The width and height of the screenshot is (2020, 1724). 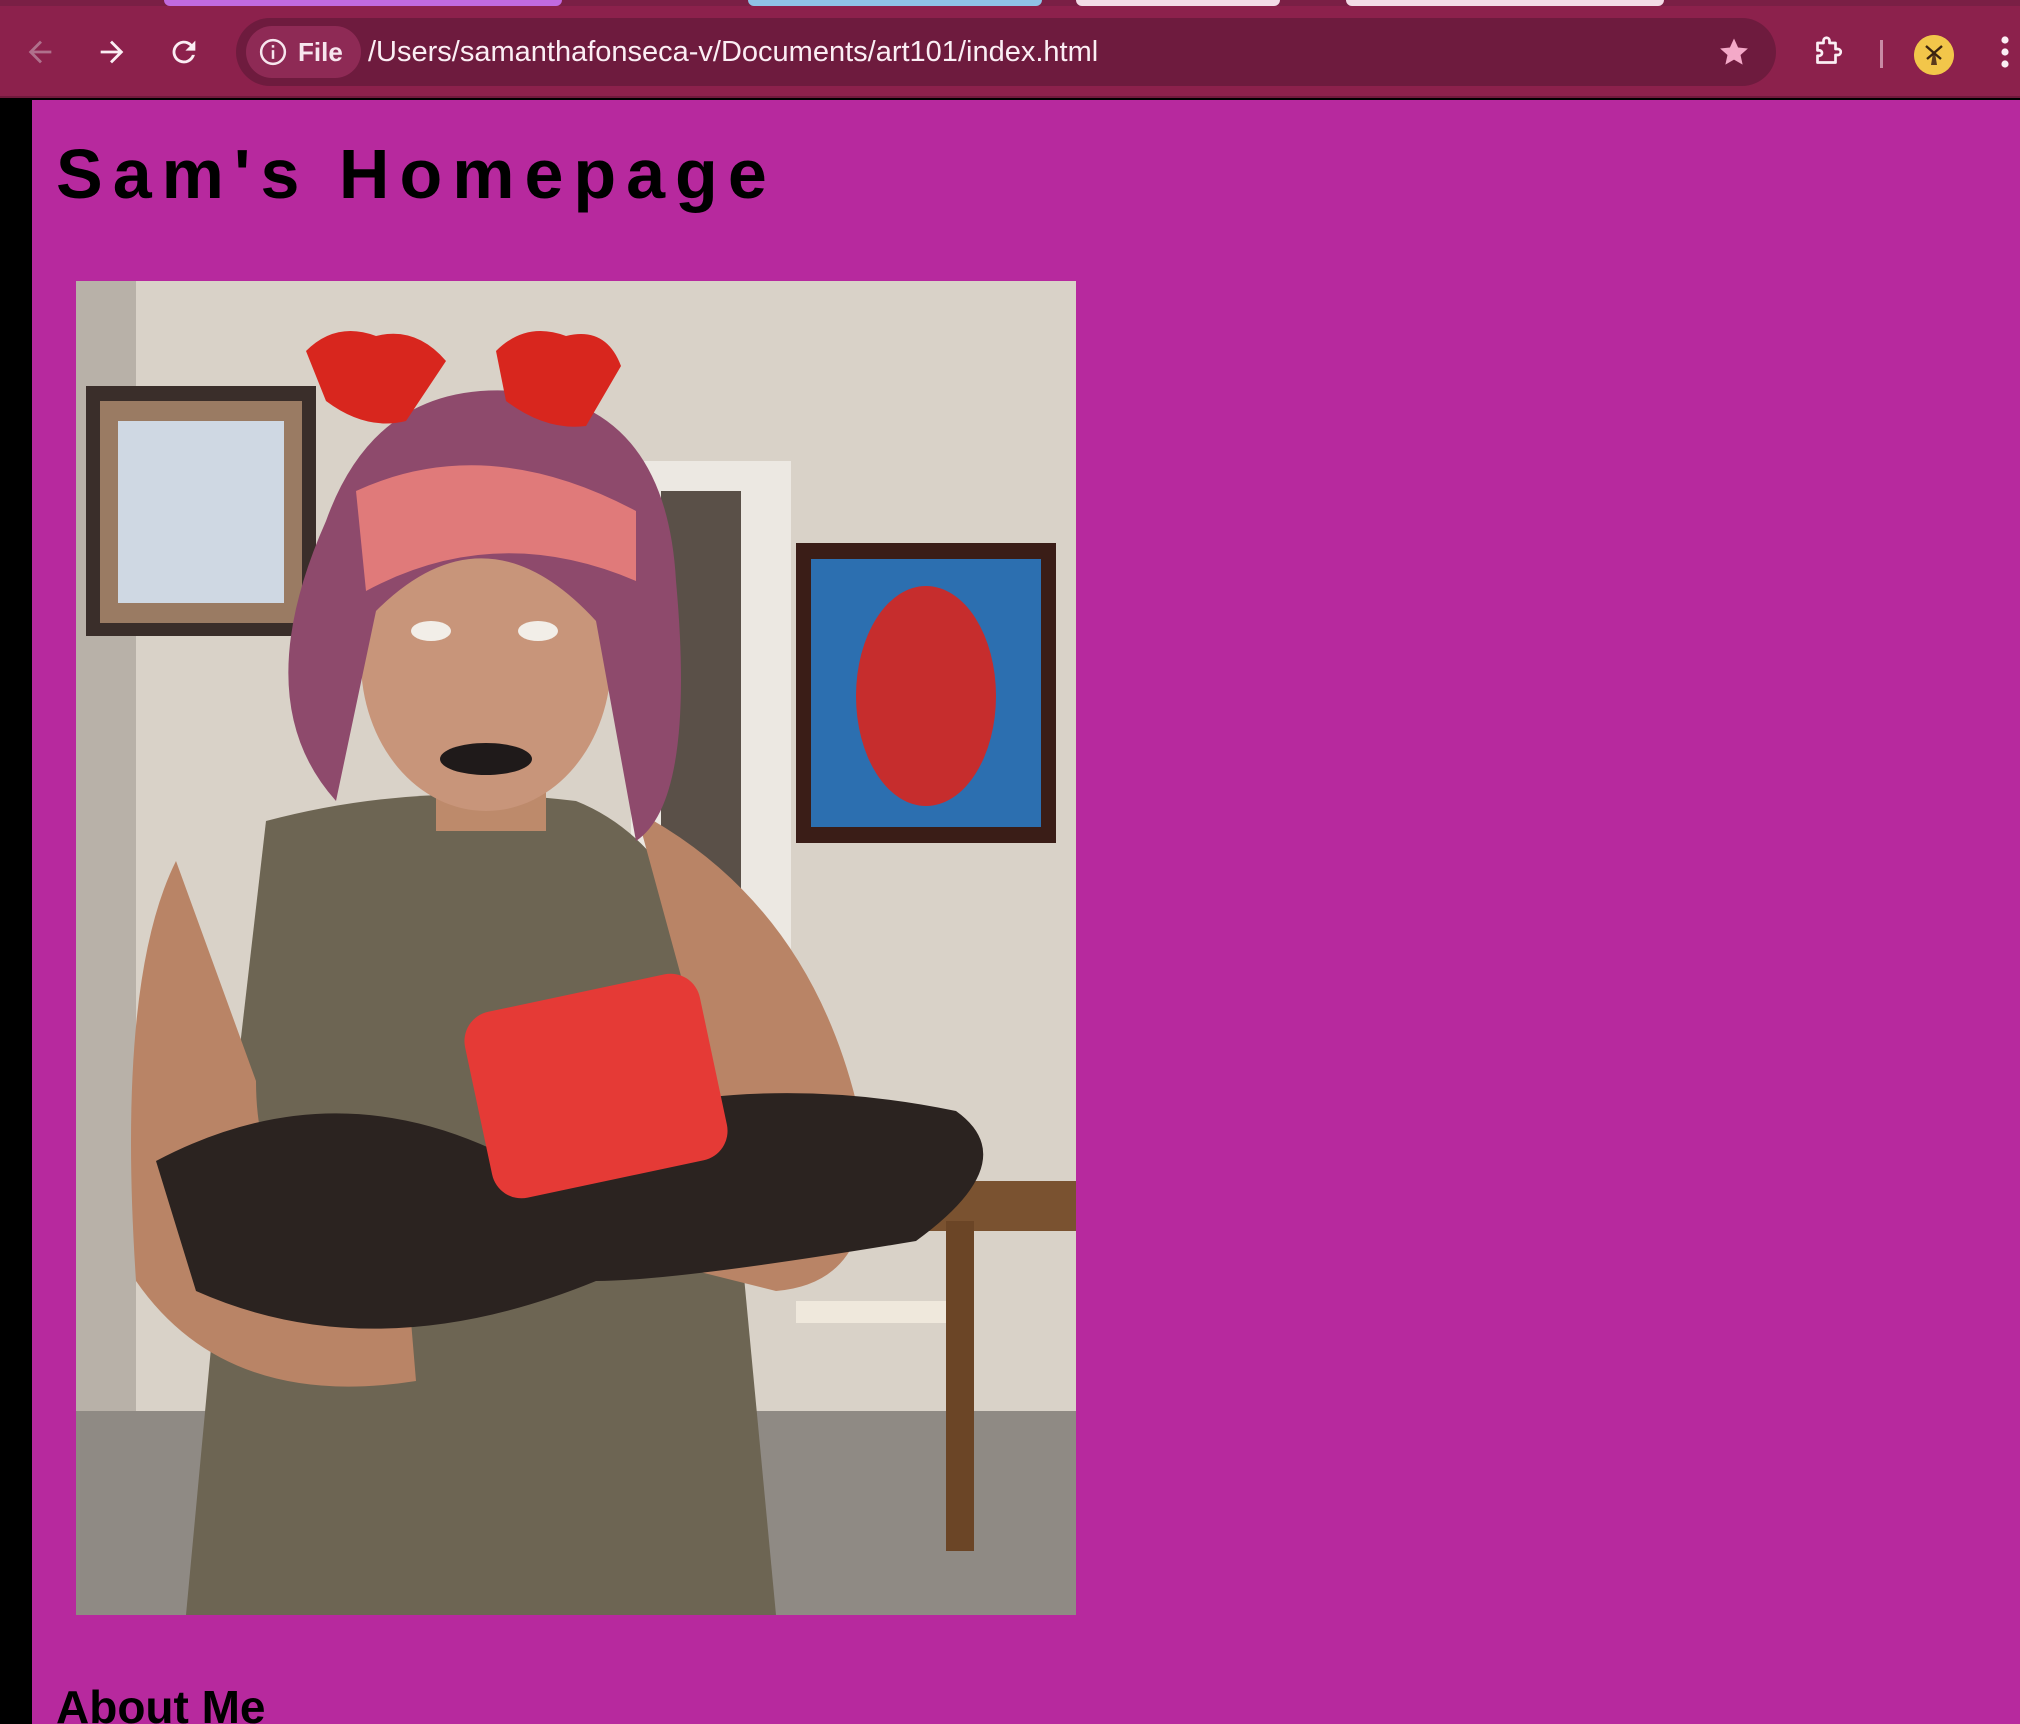 I want to click on forward-arrow-icon, so click(x=112, y=52).